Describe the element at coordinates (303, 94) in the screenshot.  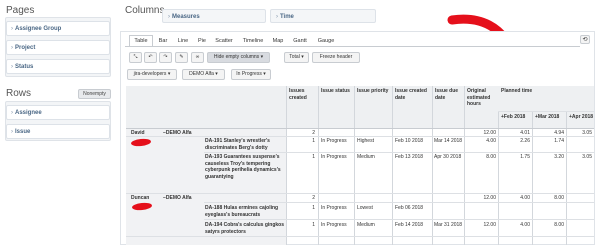
I see `header-issues-created: Issues created` at that location.